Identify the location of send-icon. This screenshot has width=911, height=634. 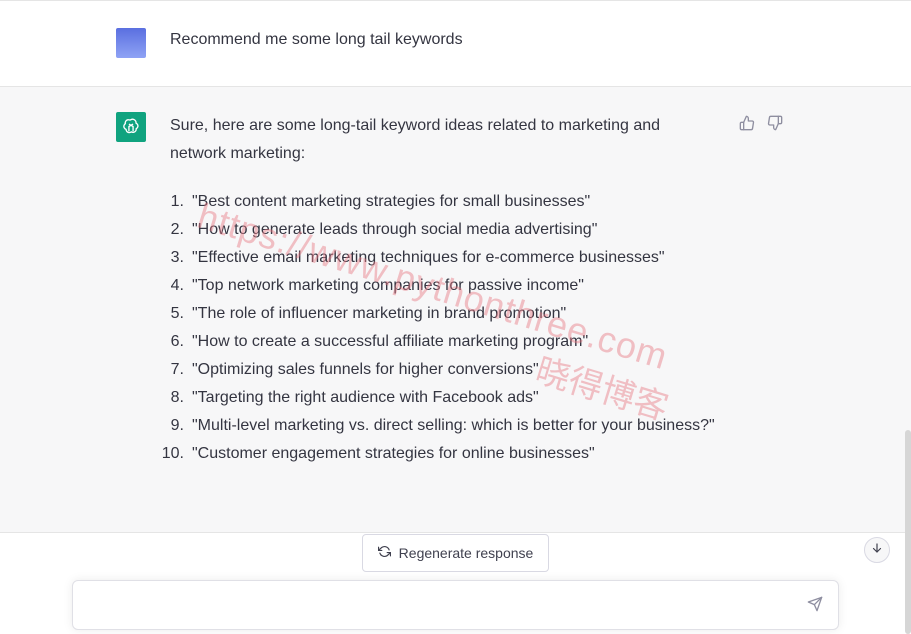
(815, 606).